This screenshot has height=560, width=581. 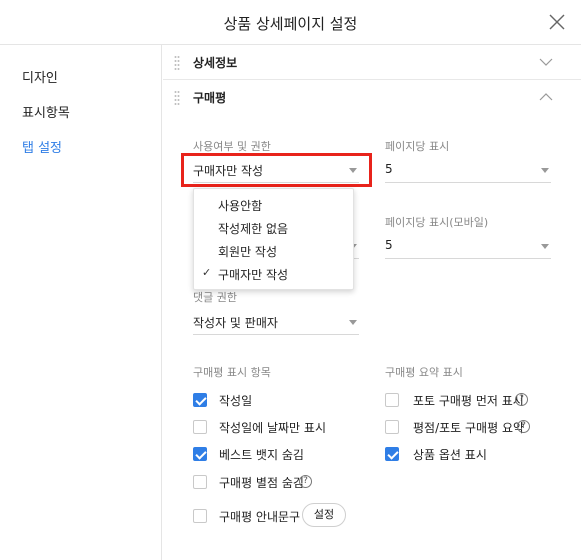 I want to click on section-review-header: 구매평, so click(x=372, y=97).